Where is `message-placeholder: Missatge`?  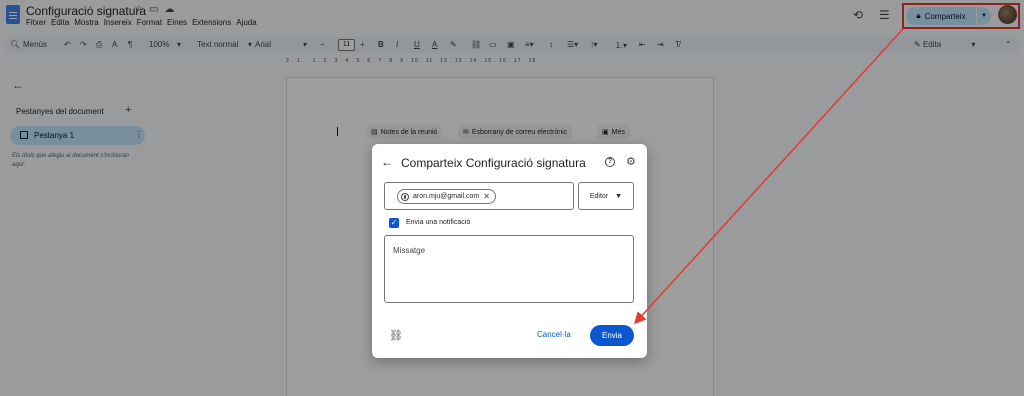
message-placeholder: Missatge is located at coordinates (409, 250).